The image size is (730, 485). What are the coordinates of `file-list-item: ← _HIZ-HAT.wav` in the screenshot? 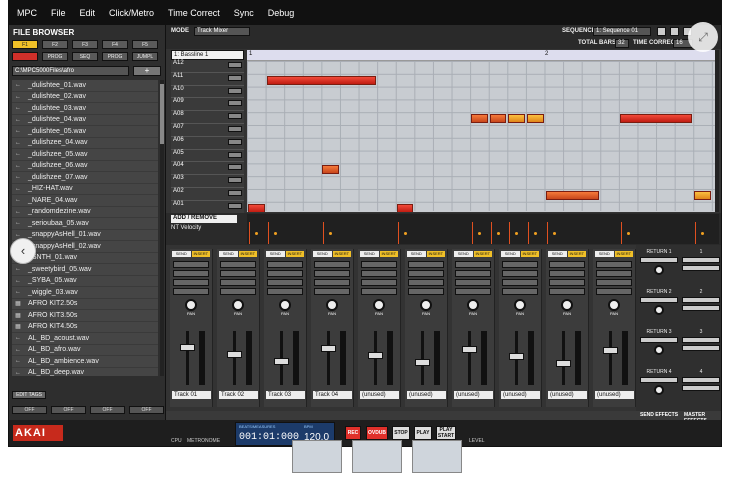 It's located at (85, 189).